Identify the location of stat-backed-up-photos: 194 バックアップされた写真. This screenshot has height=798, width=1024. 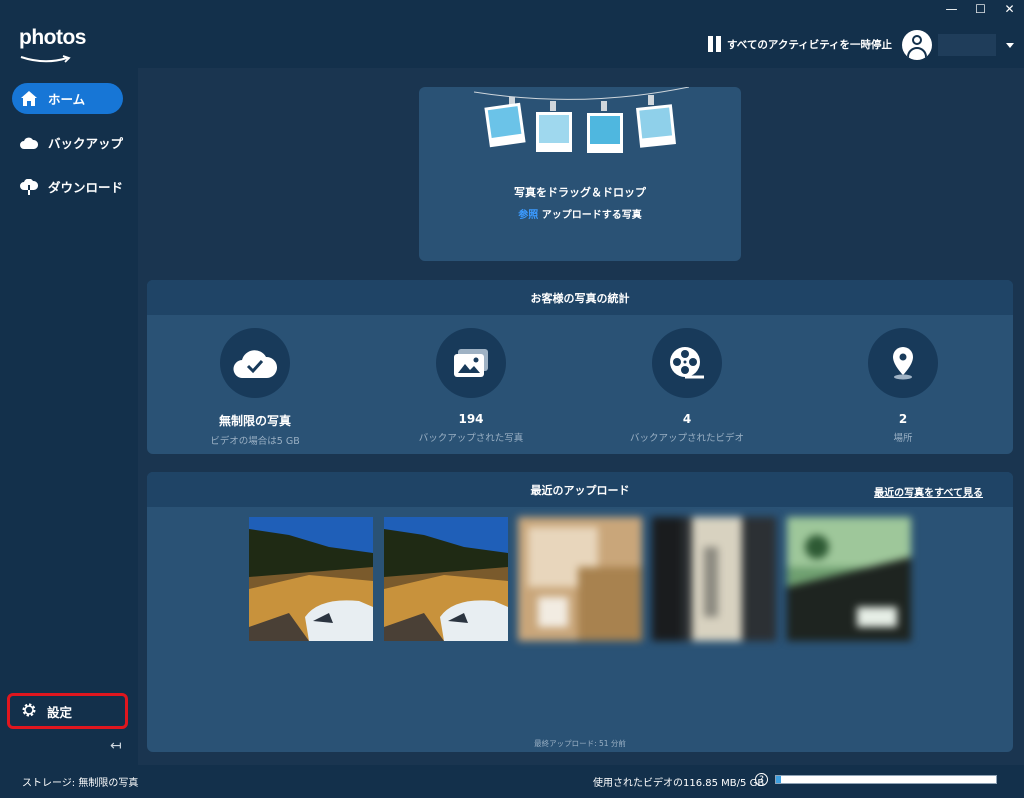
(471, 386).